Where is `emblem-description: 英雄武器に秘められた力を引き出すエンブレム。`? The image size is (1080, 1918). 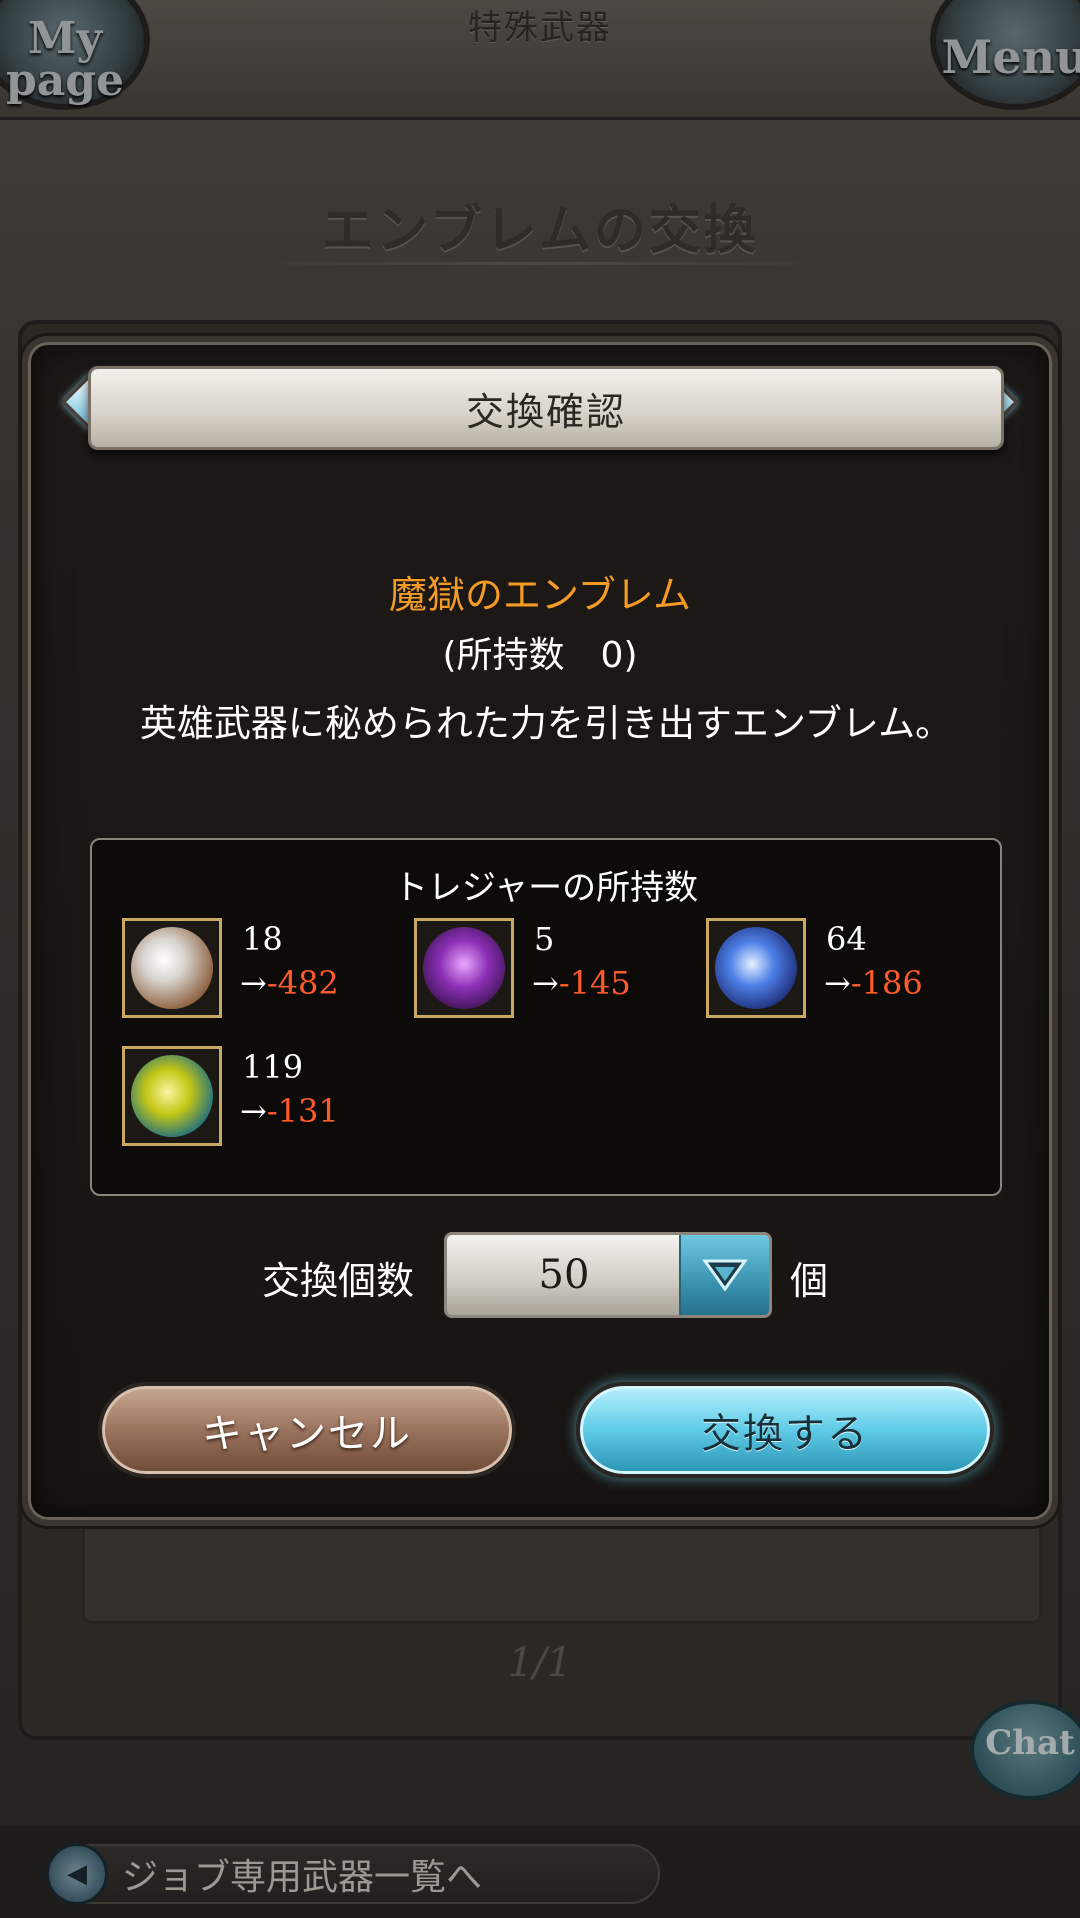
emblem-description: 英雄武器に秘められた力を引き出すエンブレム。 is located at coordinates (546, 723).